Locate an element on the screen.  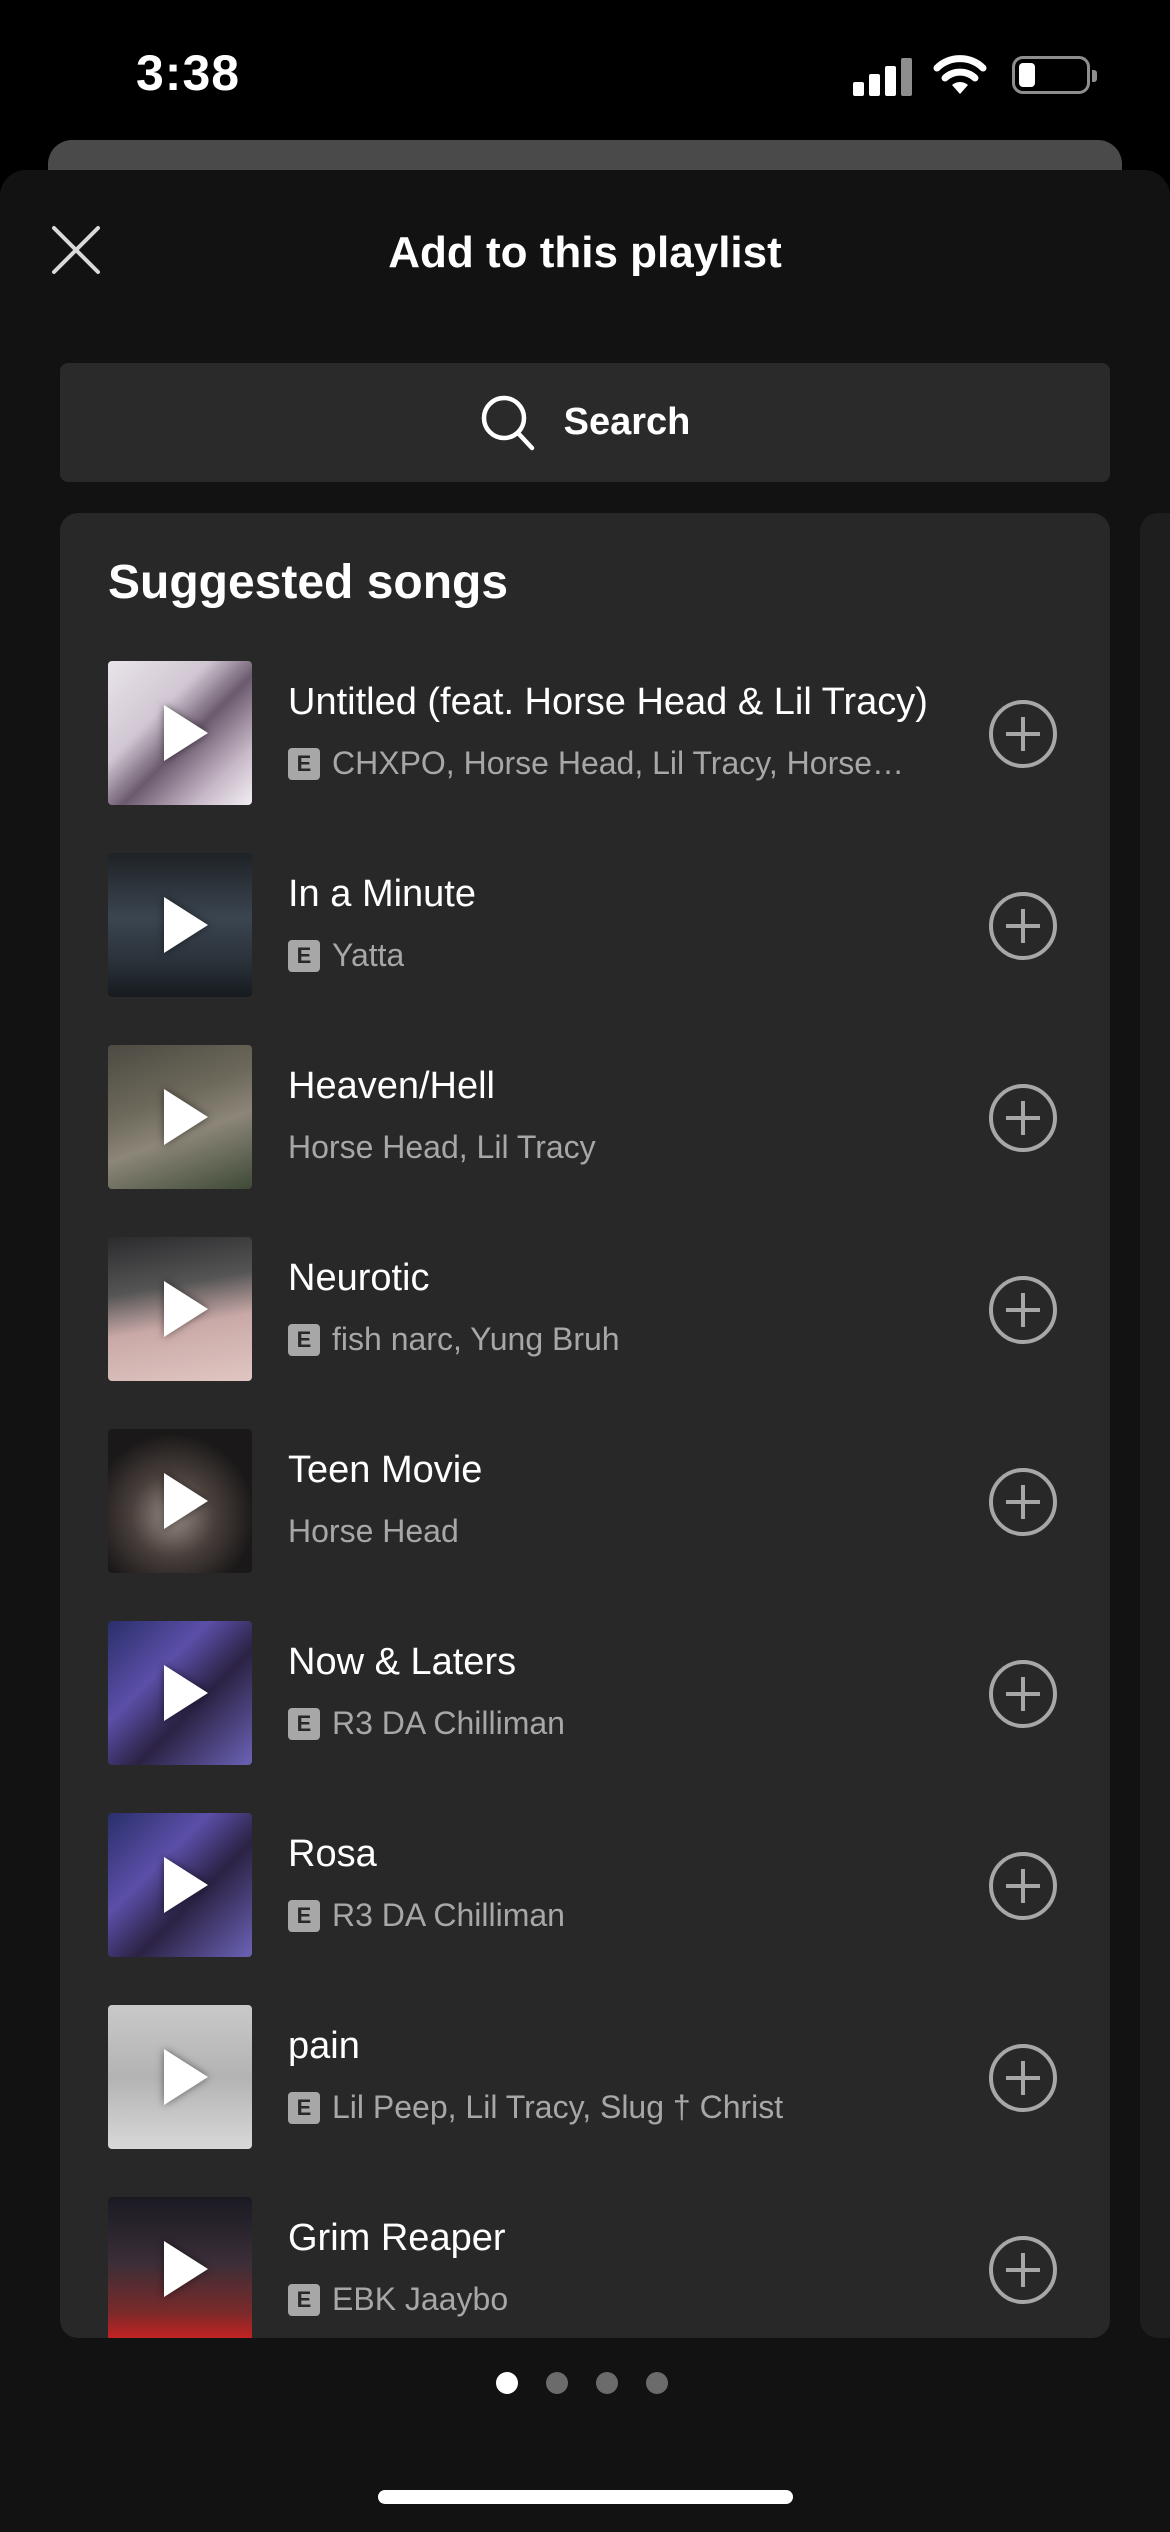
status-time: 3:38 is located at coordinates (188, 73).